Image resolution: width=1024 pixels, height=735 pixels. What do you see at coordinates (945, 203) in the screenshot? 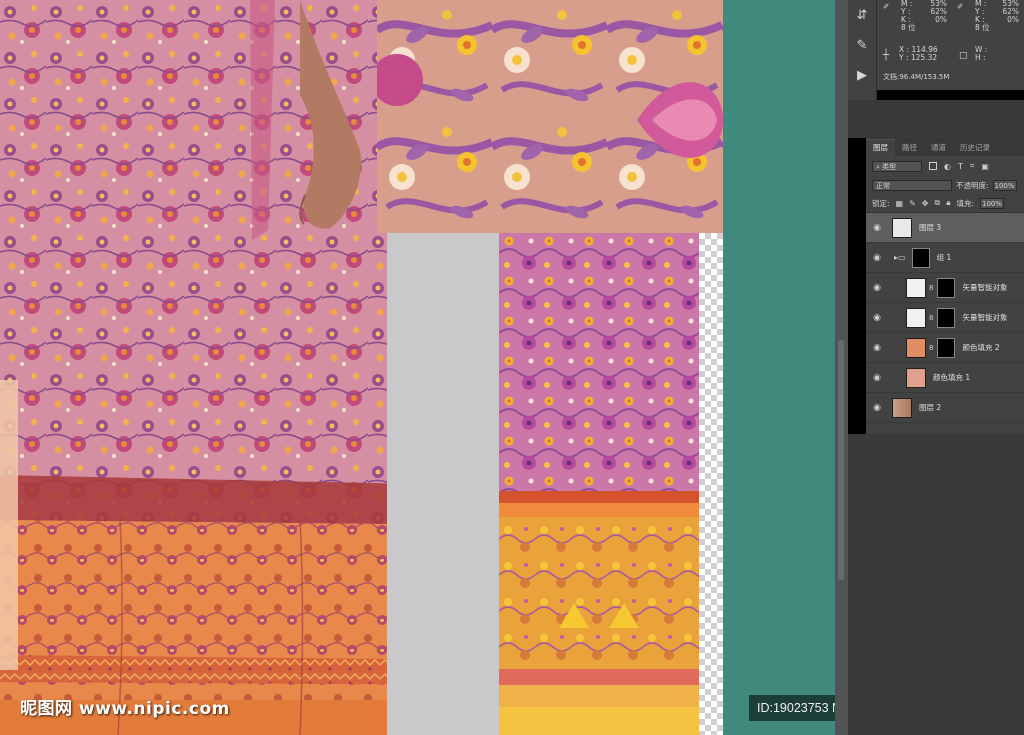
I see `lock-row: 锁定: ▦ ✎ ✥ ⧉ 🔒︎ 填充: 100%` at bounding box center [945, 203].